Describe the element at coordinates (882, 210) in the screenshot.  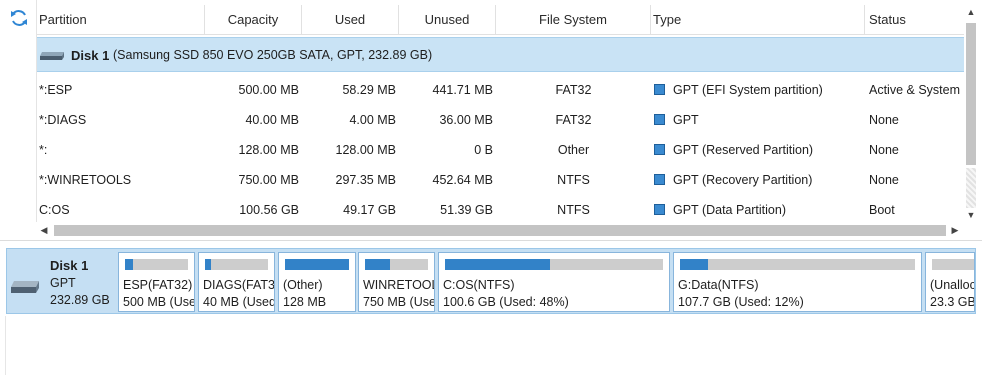
I see `partition-status: Boot` at that location.